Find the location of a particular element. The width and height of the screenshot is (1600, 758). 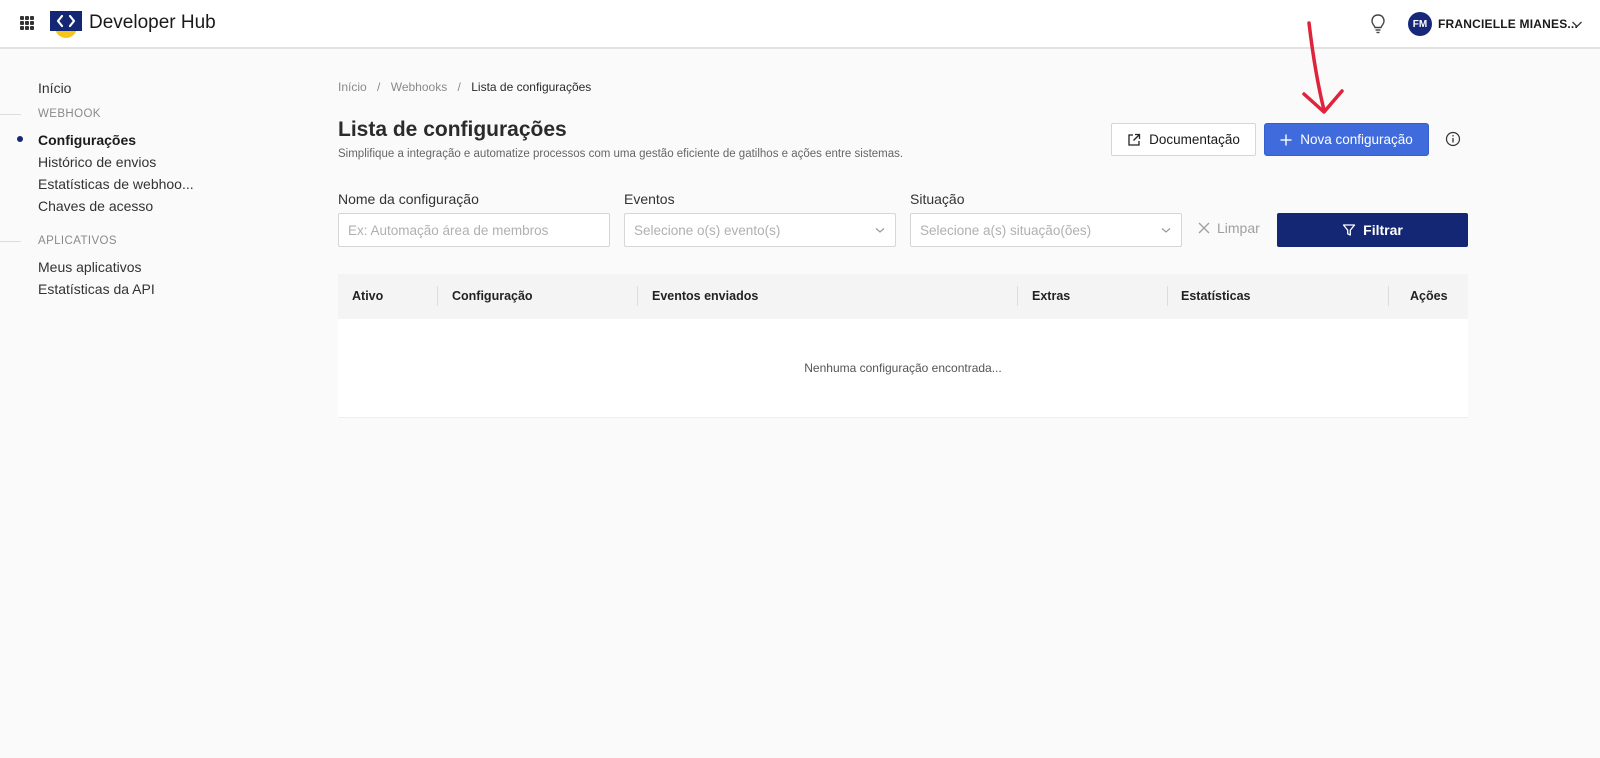

active-indicator is located at coordinates (20, 139).